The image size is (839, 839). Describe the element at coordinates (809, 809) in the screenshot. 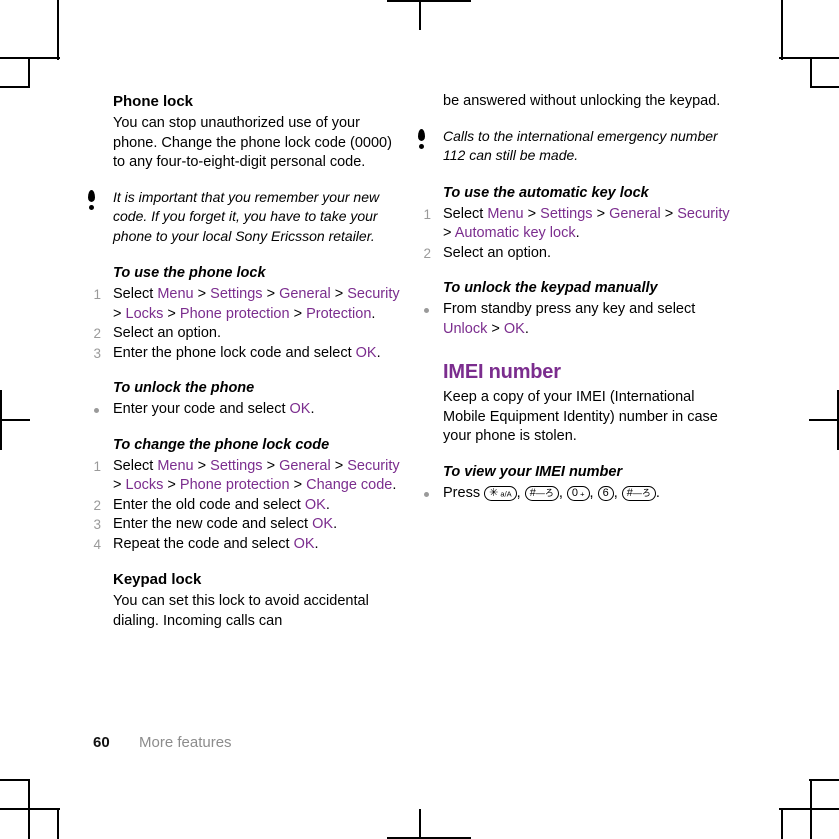

I see `crop-mark-bottom-right-inner` at that location.